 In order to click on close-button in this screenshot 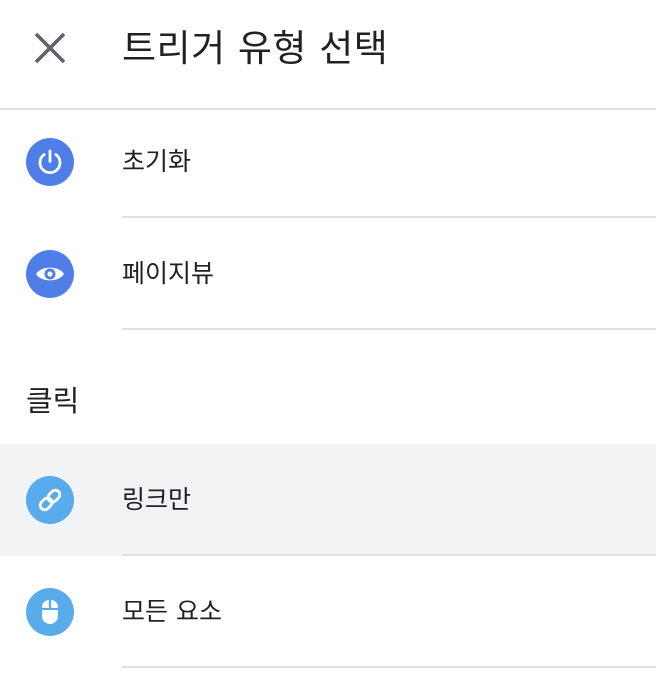, I will do `click(50, 48)`.